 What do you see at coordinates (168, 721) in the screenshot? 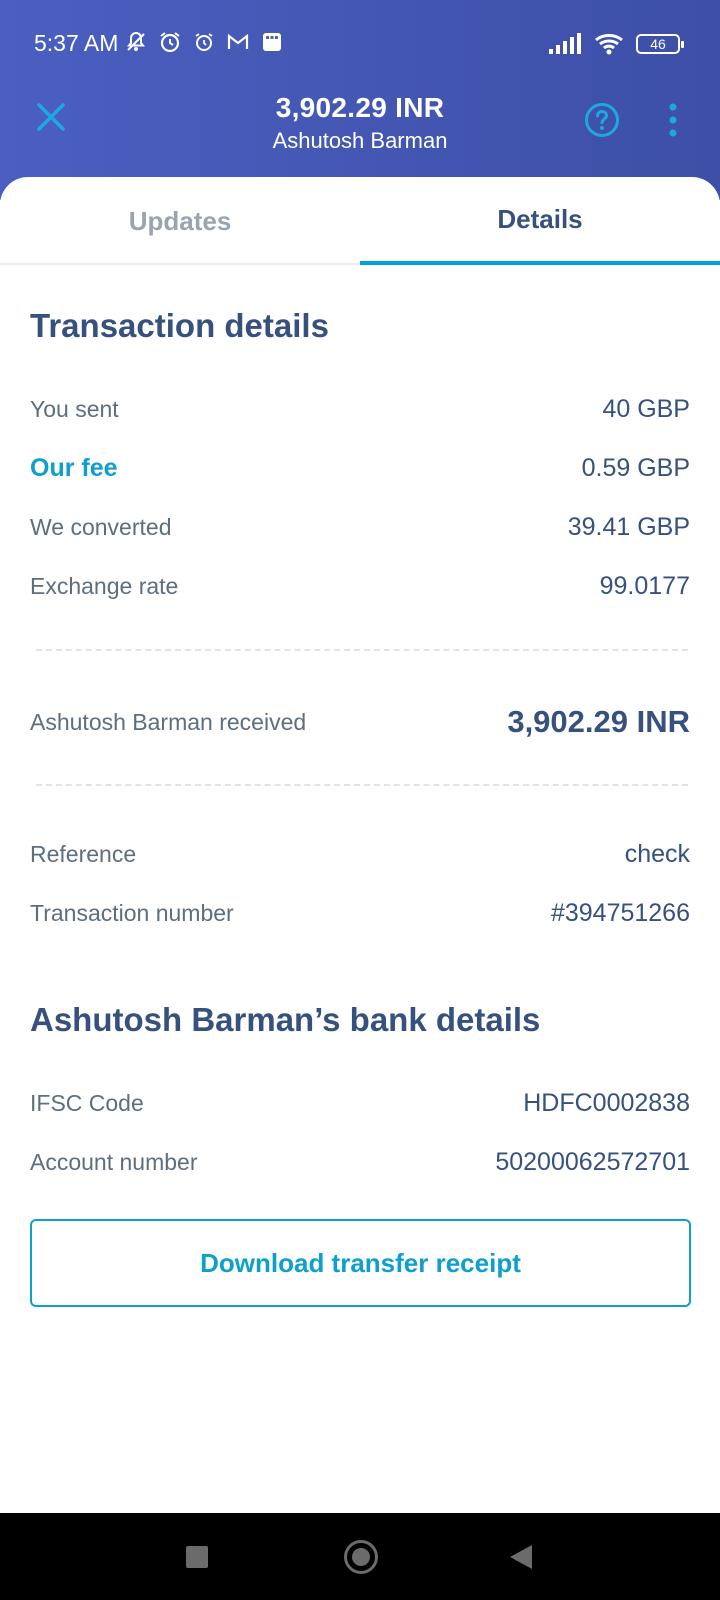
I see `received-label: Ashutosh Barman received` at bounding box center [168, 721].